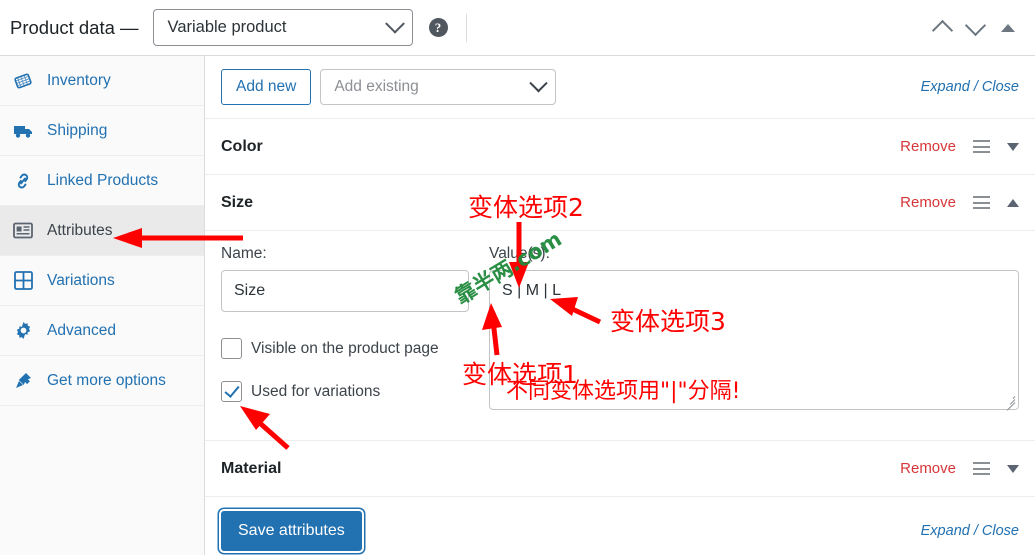 This screenshot has height=555, width=1035. What do you see at coordinates (81, 280) in the screenshot?
I see `sidebar-item-label: Variations` at bounding box center [81, 280].